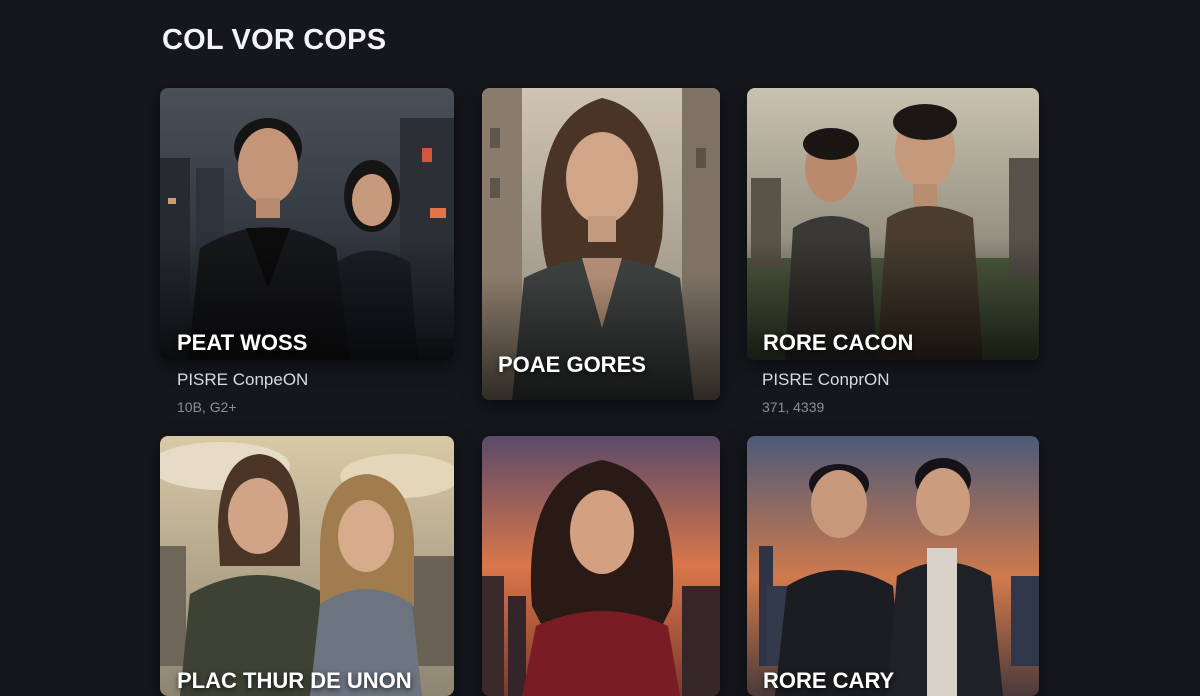  What do you see at coordinates (207, 407) in the screenshot?
I see `show-count: 10B, G2+` at bounding box center [207, 407].